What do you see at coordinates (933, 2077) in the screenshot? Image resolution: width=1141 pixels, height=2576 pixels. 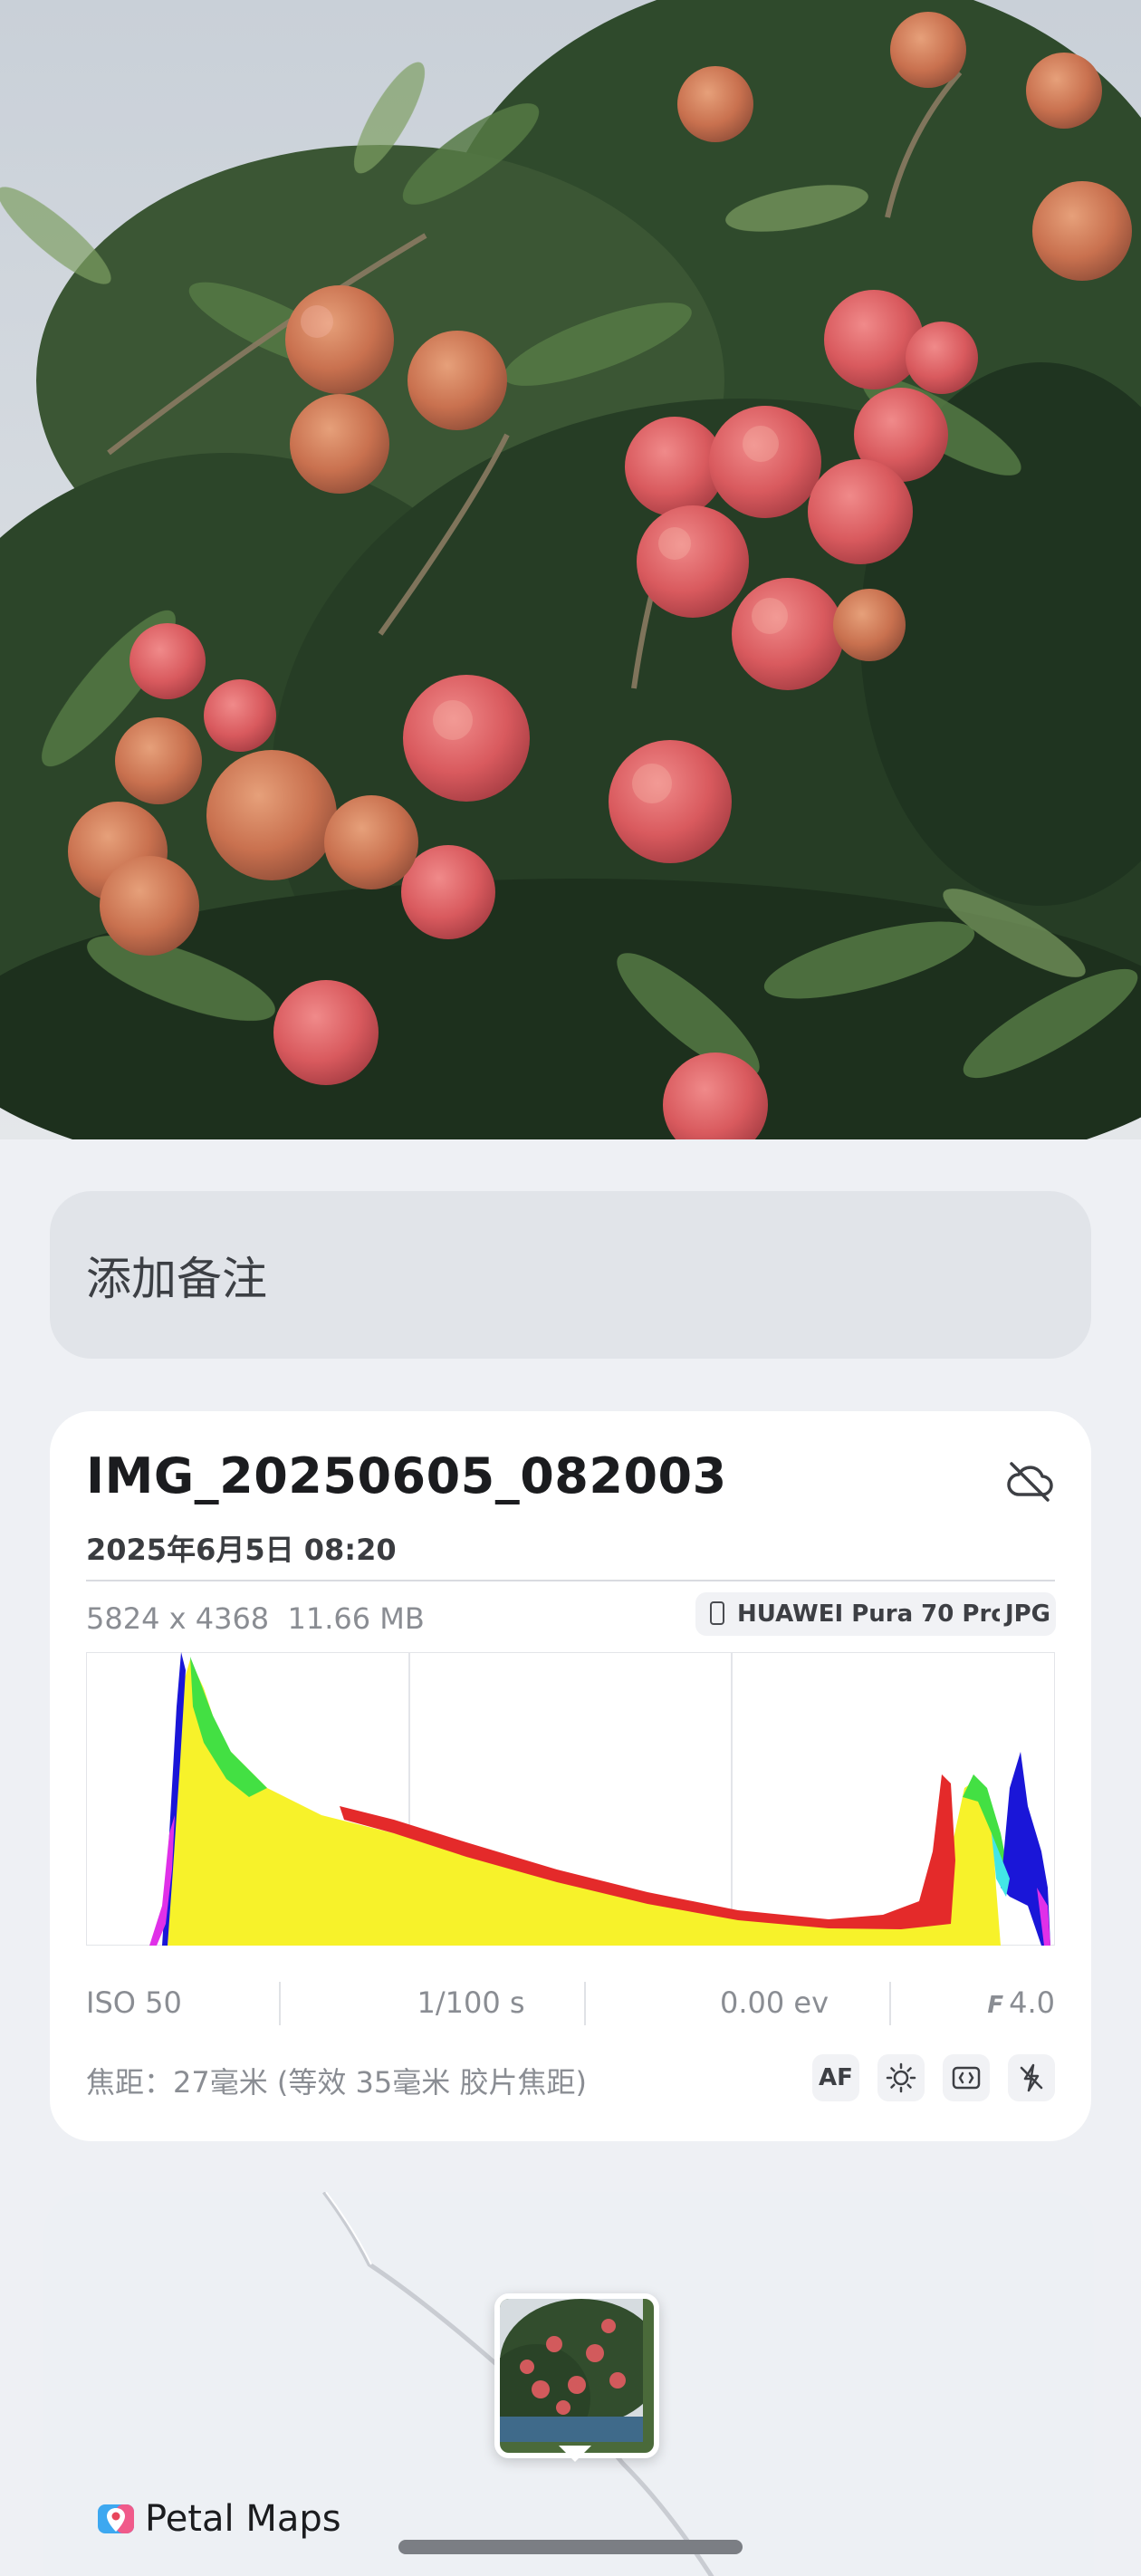 I see `capture-mode-icons: AF` at bounding box center [933, 2077].